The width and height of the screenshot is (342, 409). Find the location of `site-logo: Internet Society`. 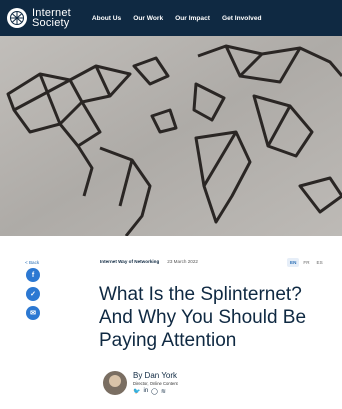

site-logo: Internet Society is located at coordinates (39, 18).